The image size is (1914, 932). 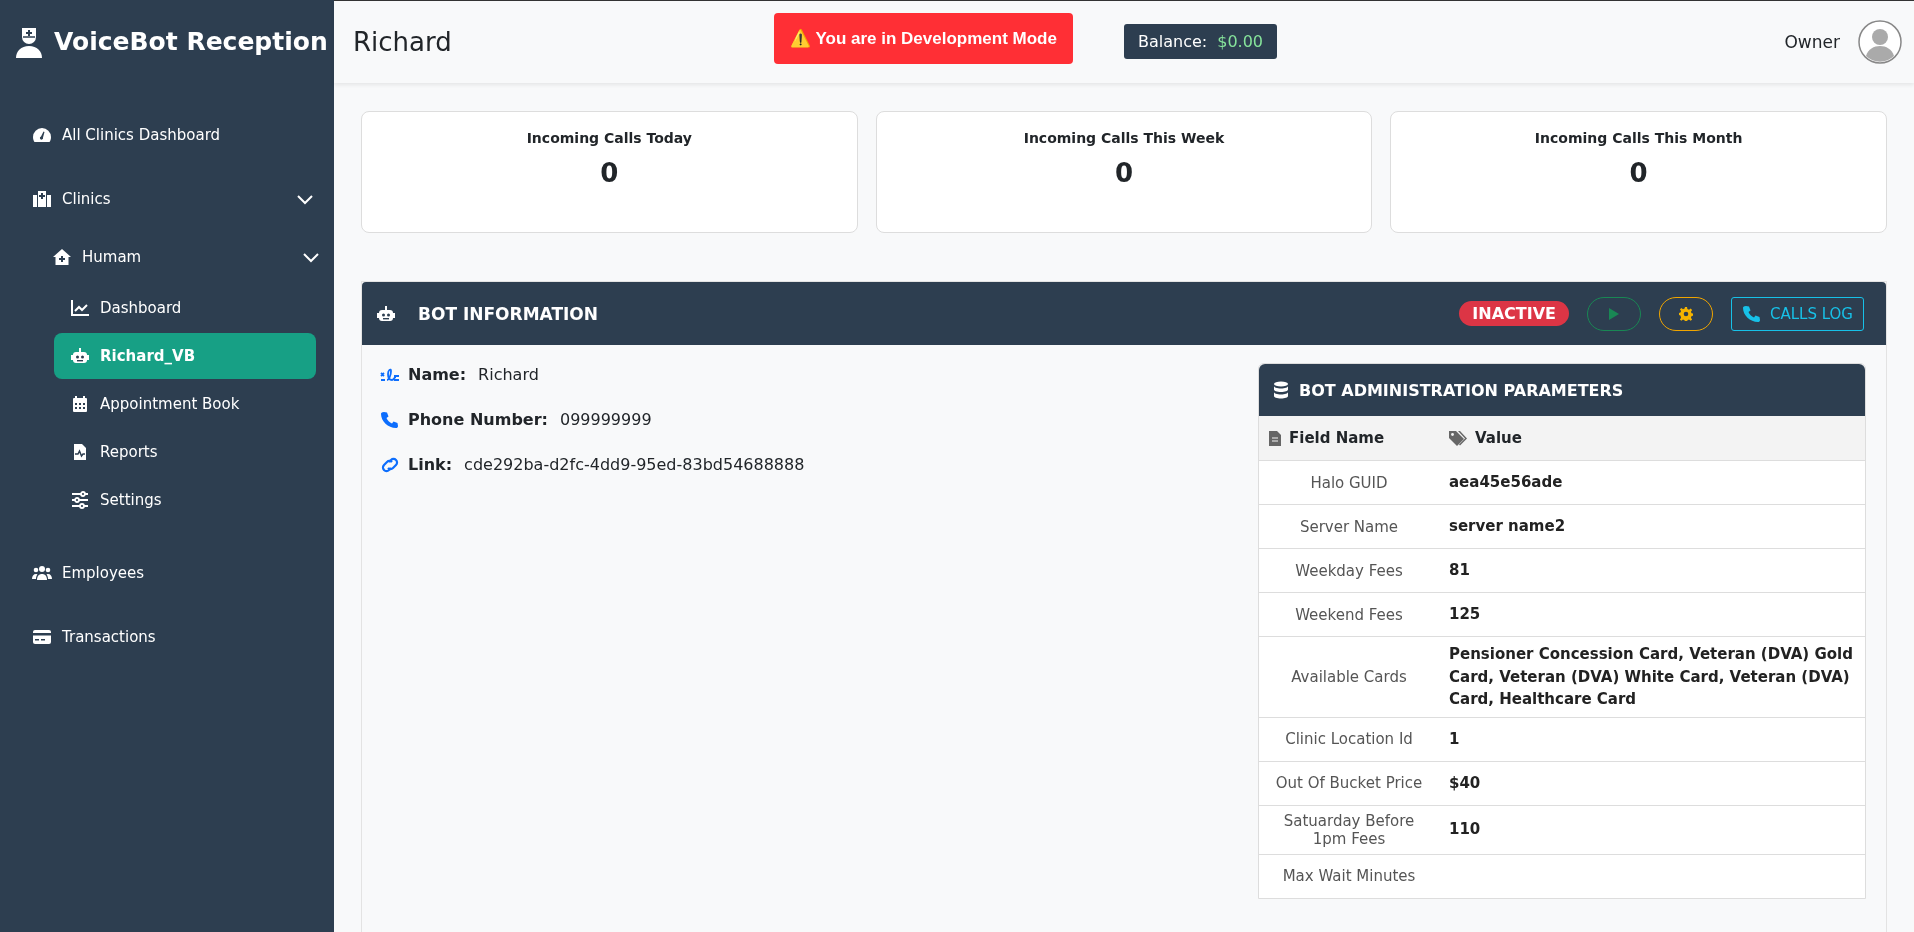 I want to click on balance-value: $0.00, so click(x=1240, y=41).